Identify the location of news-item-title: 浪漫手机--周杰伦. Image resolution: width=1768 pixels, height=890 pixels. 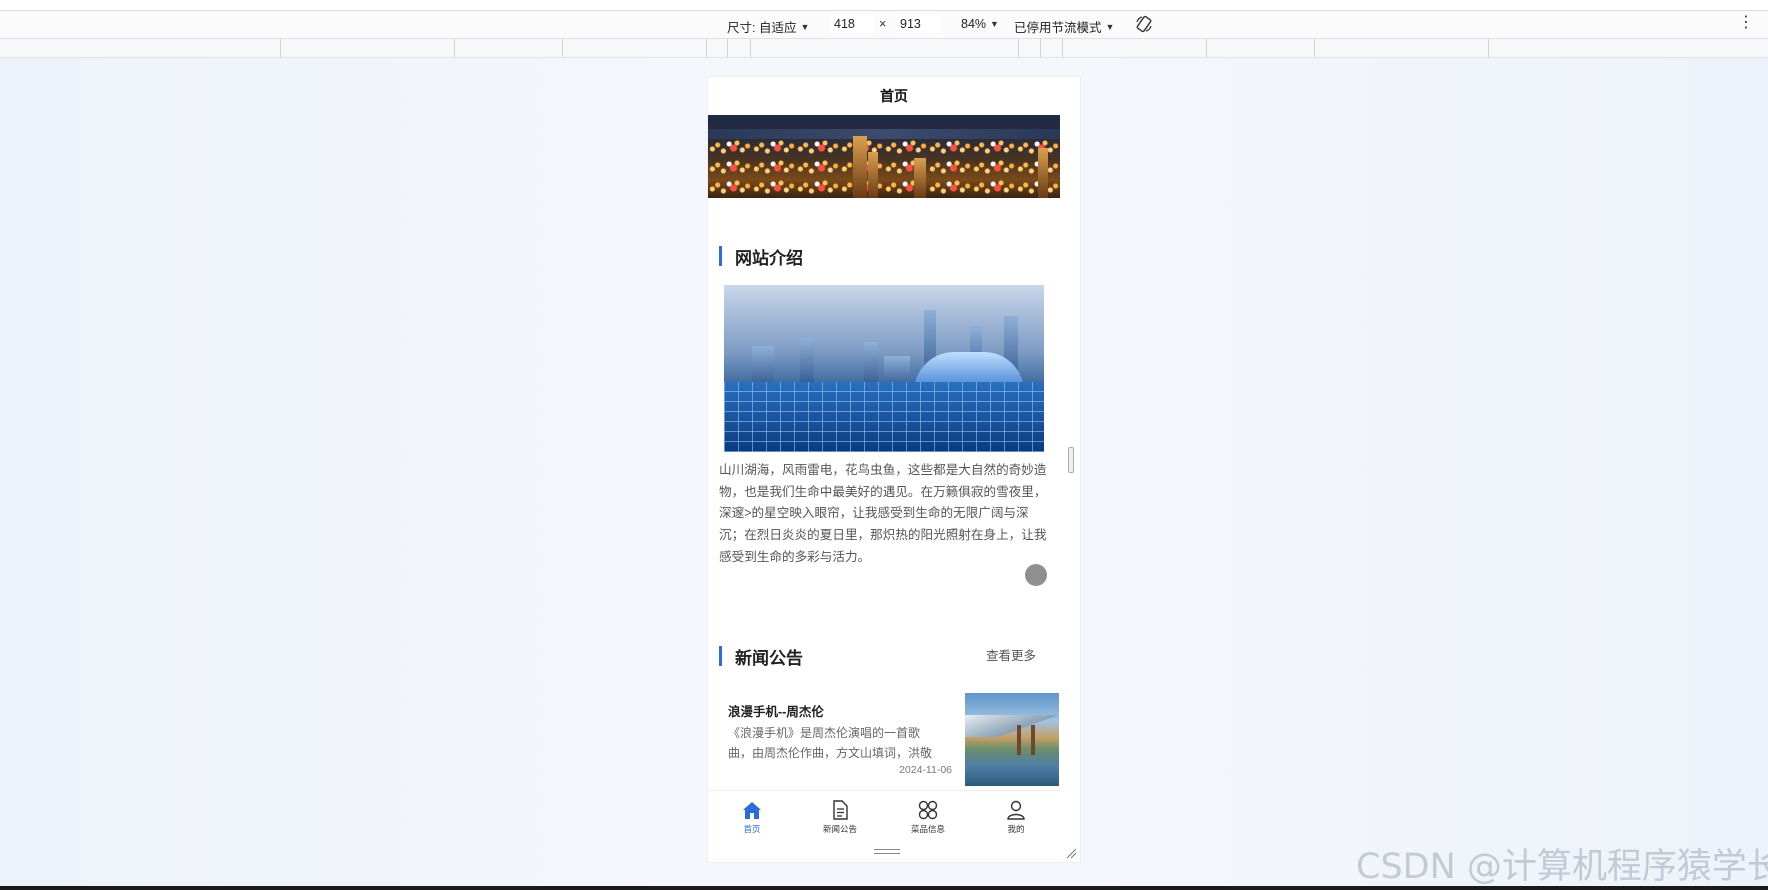
(776, 712).